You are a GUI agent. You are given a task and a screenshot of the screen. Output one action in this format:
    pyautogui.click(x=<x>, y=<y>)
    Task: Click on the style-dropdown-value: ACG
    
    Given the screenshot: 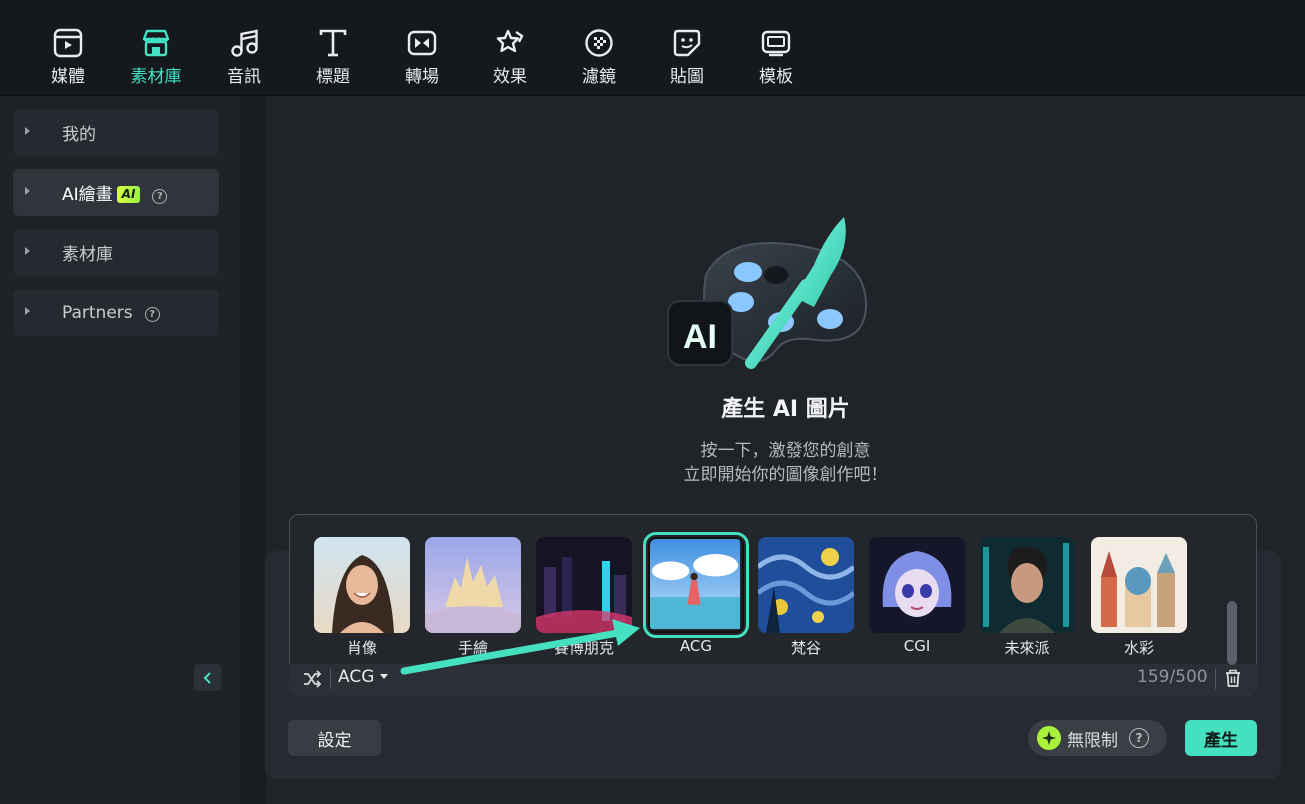 What is the action you would take?
    pyautogui.click(x=356, y=677)
    